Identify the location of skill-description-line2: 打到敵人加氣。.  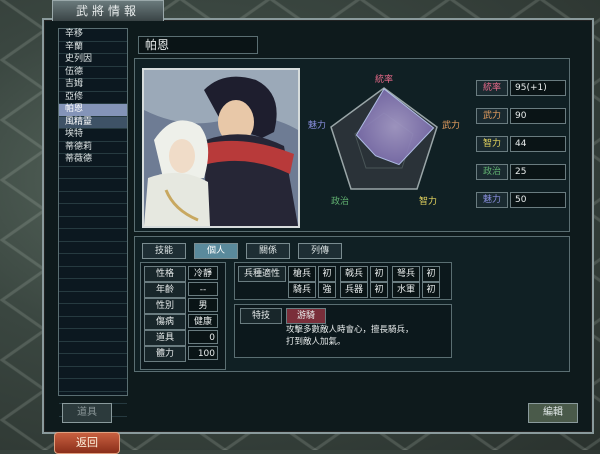
(316, 342).